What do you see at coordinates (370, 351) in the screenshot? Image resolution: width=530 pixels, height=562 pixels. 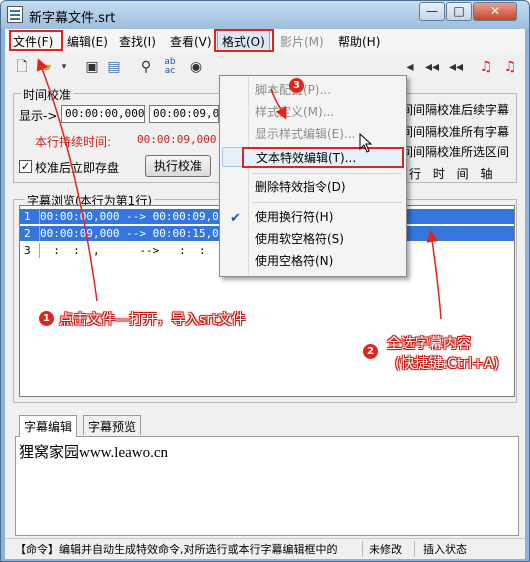 I see `step2-badge: 2` at bounding box center [370, 351].